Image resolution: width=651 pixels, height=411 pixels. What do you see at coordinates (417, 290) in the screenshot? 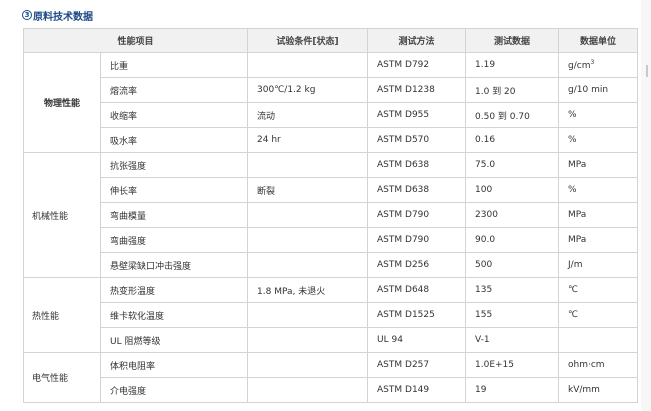
I see `test-method-cell: ASTM D648` at bounding box center [417, 290].